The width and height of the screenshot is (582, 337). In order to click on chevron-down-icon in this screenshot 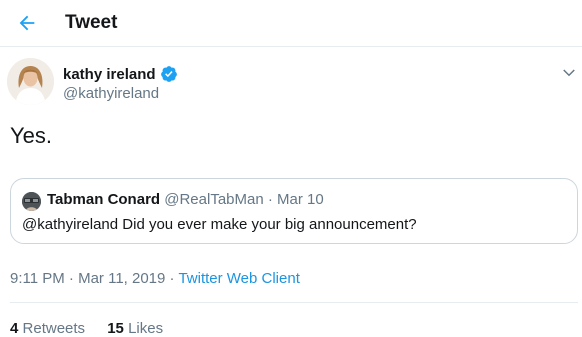, I will do `click(569, 73)`.